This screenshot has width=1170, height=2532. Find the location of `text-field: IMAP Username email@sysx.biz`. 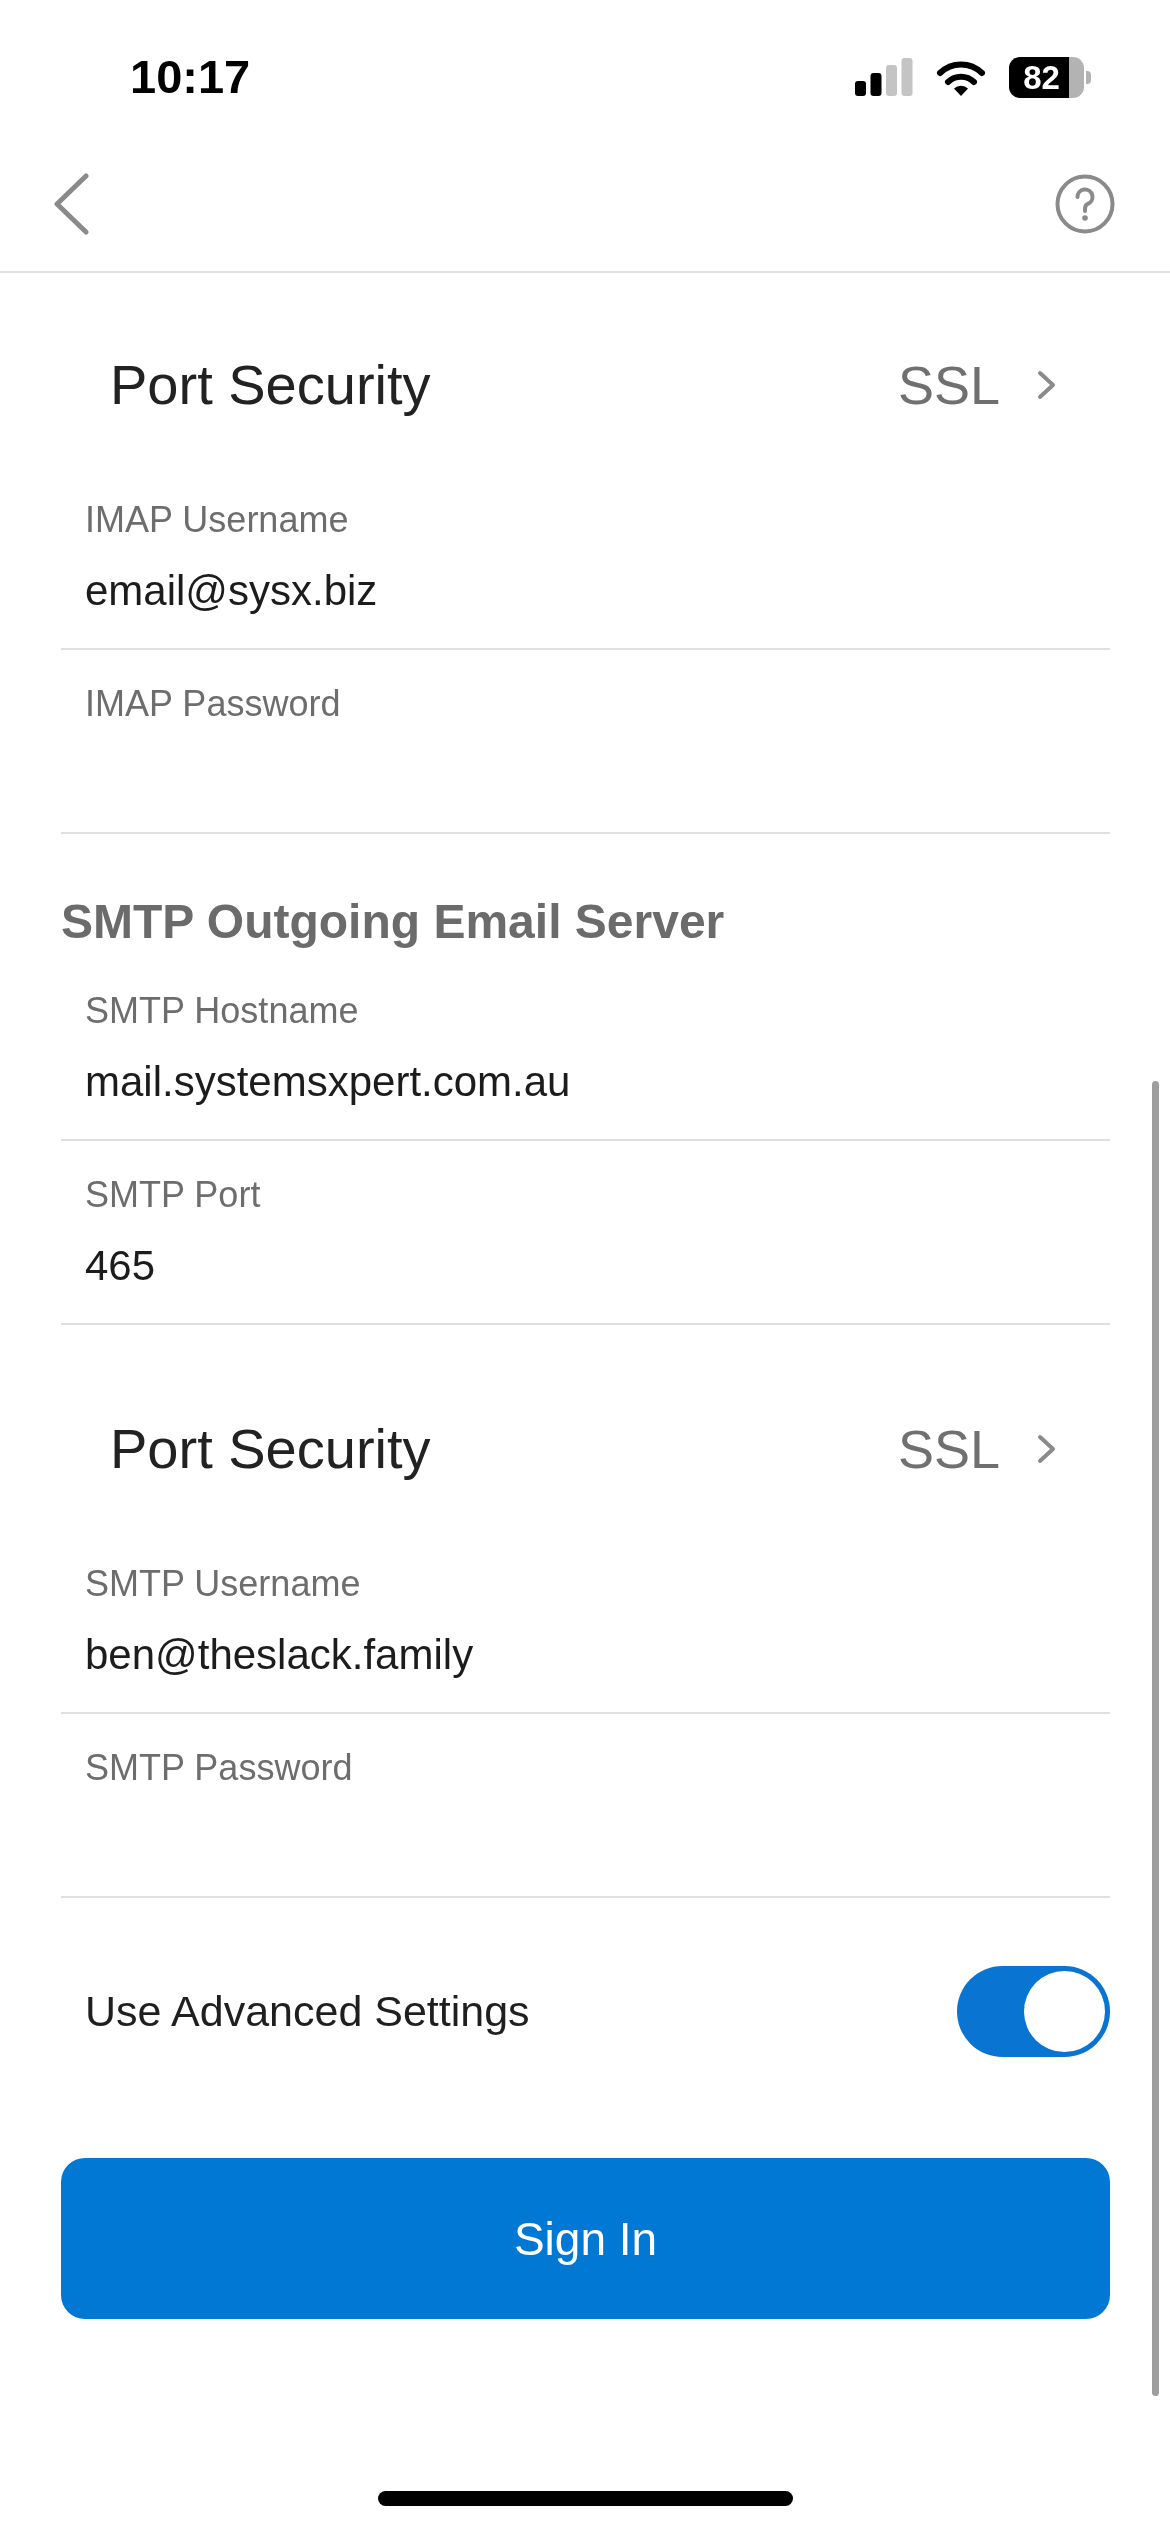

text-field: IMAP Username email@sysx.biz is located at coordinates (585, 558).